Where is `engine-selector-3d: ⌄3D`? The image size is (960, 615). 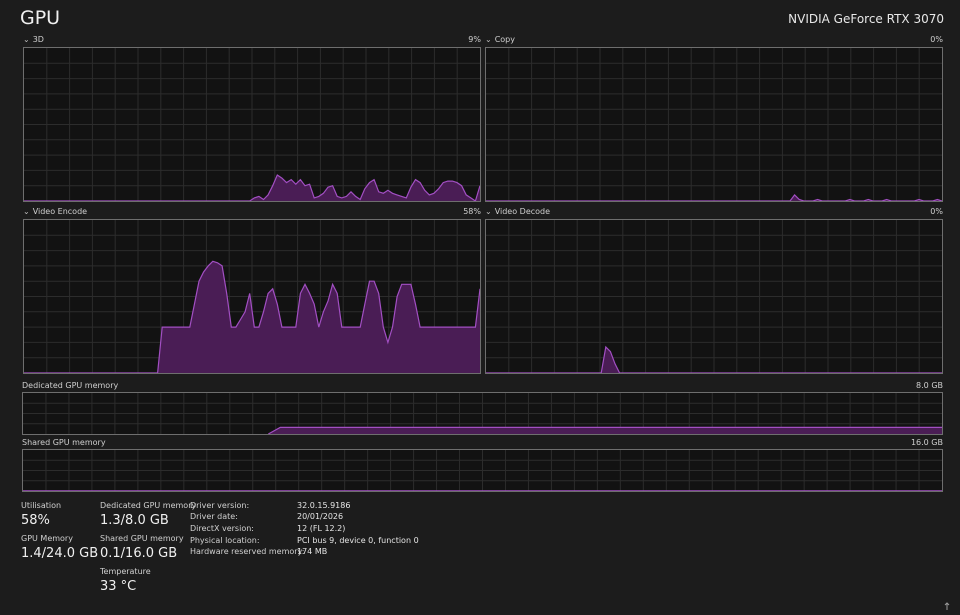
engine-selector-3d: ⌄3D is located at coordinates (33, 39).